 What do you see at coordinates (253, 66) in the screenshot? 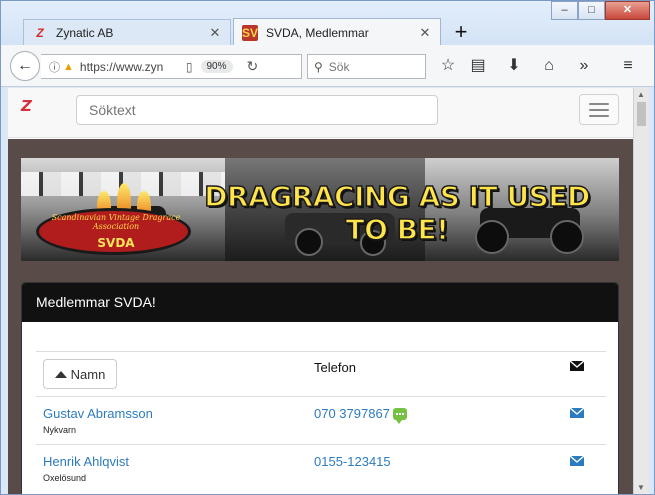
I see `reload-icon: ↻` at bounding box center [253, 66].